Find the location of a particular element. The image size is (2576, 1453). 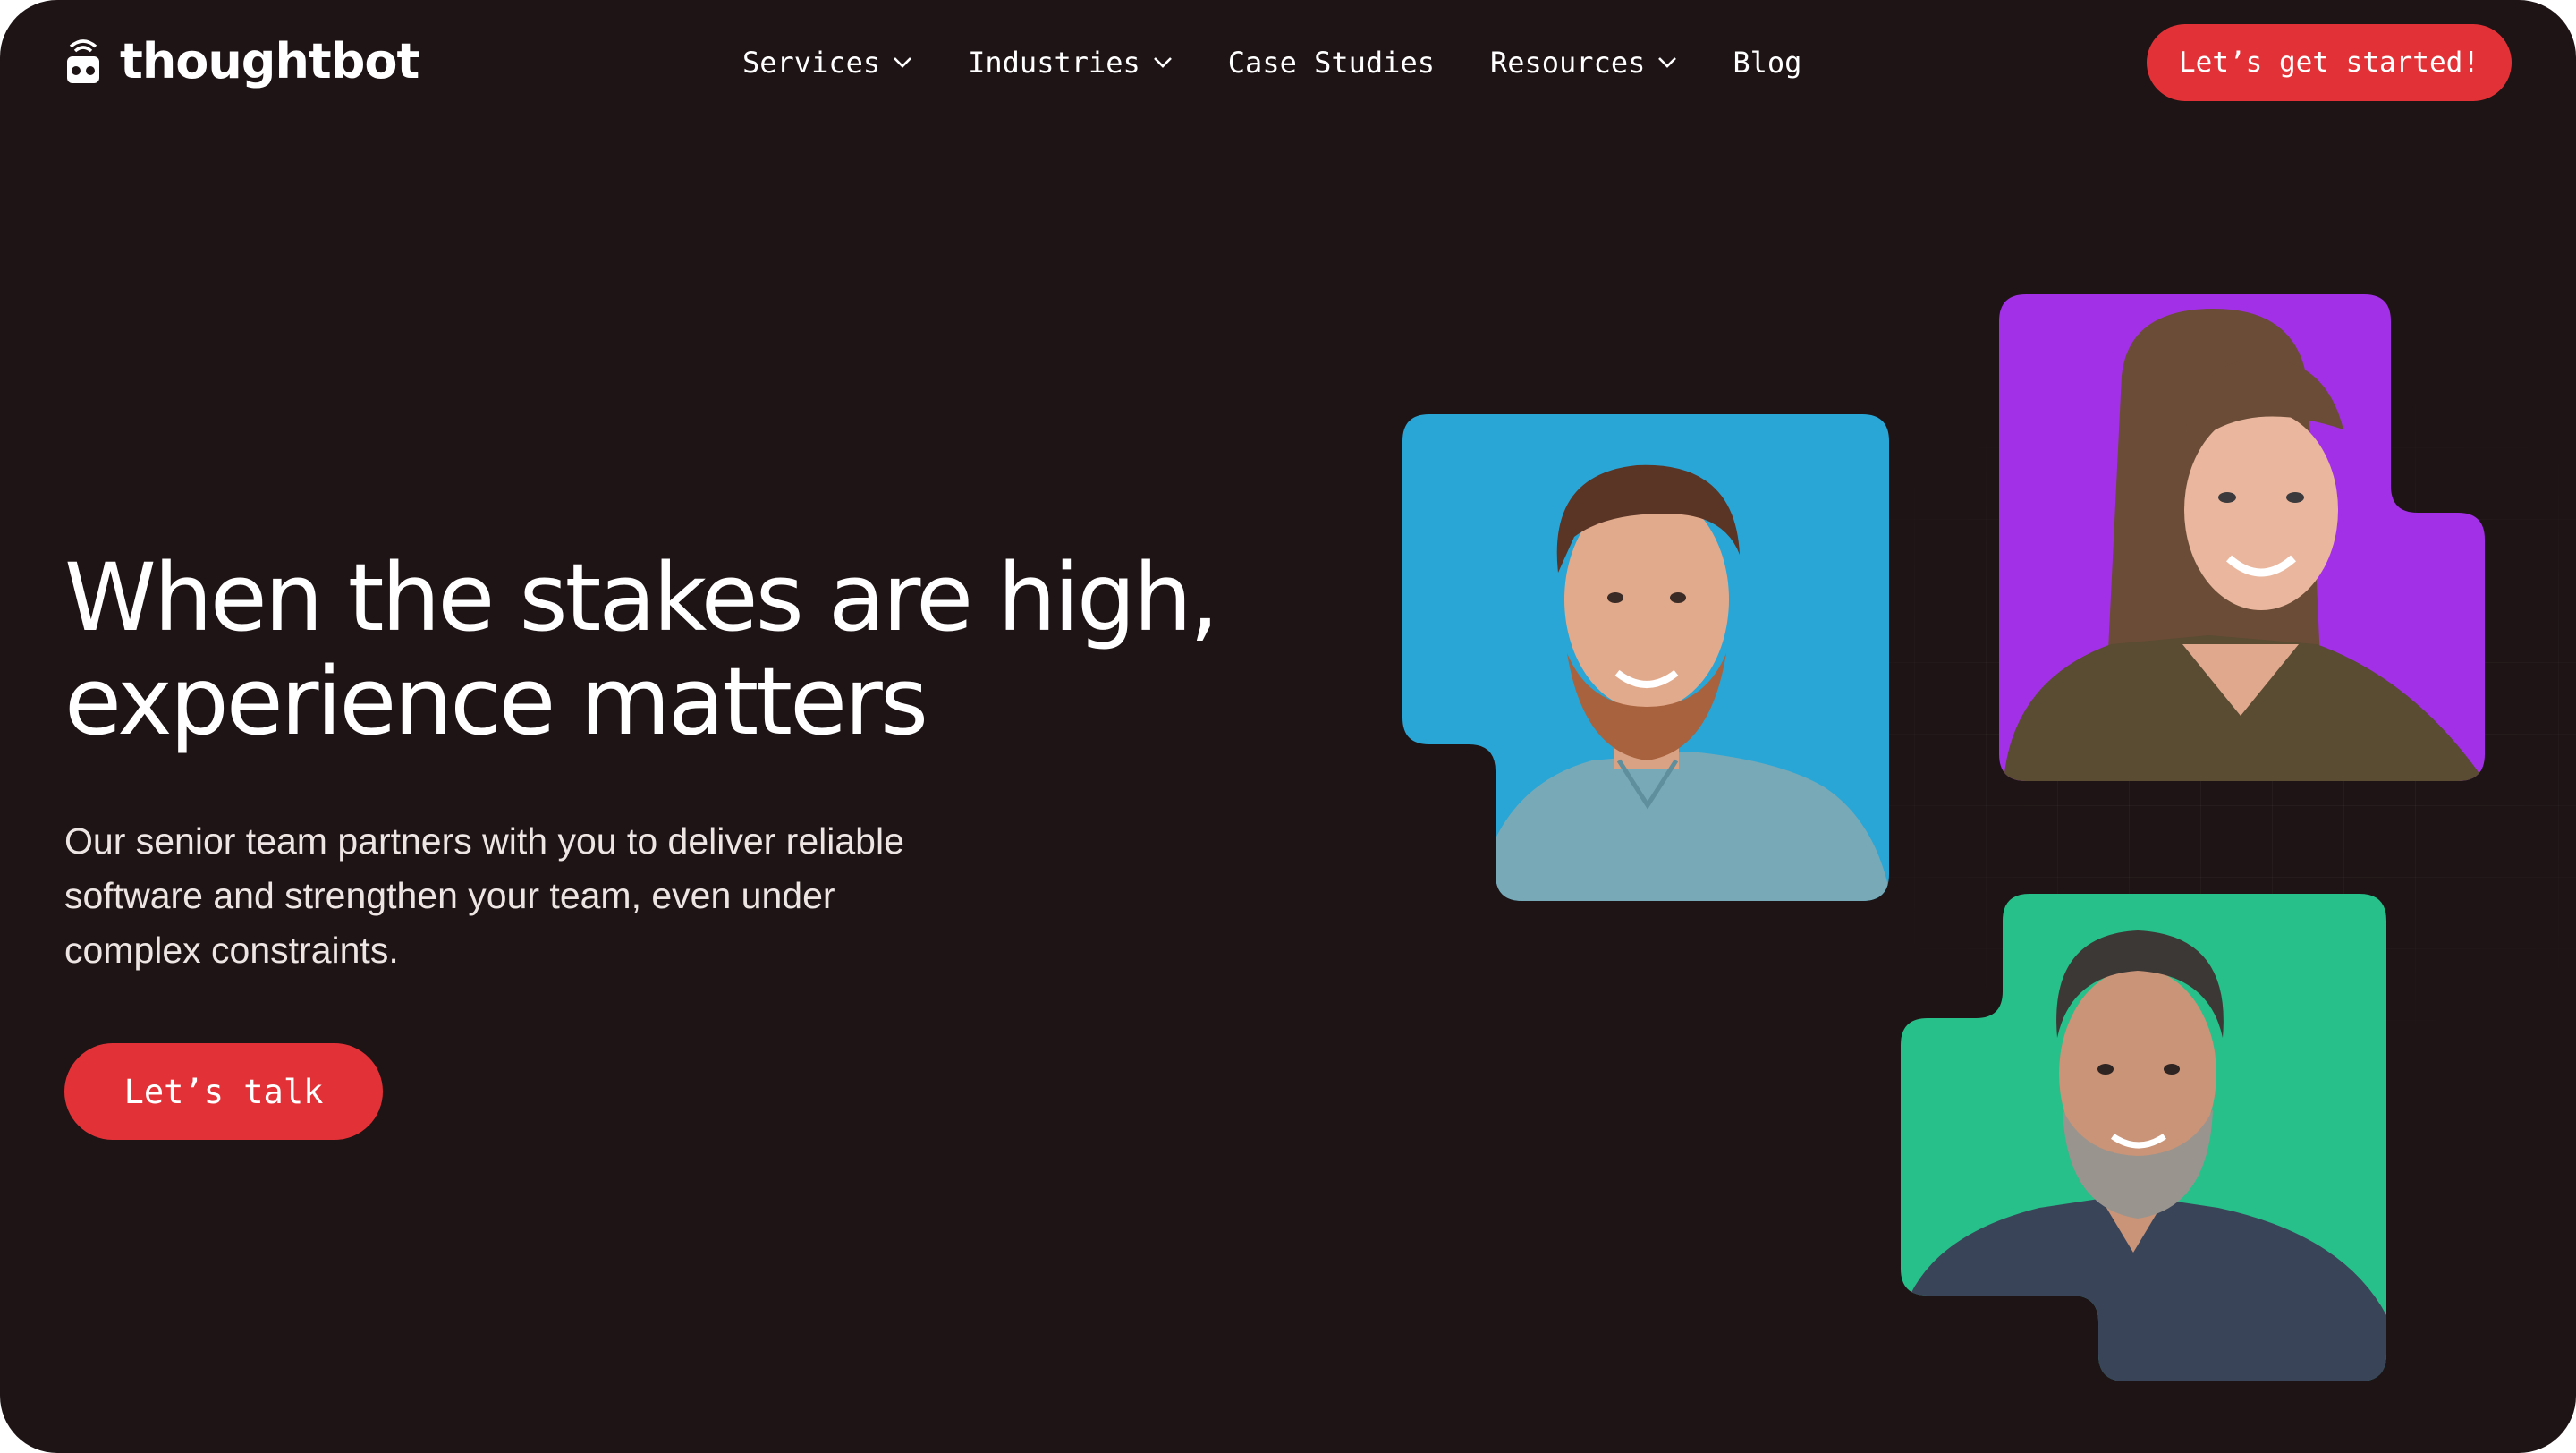

person-face is located at coordinates (2261, 510).